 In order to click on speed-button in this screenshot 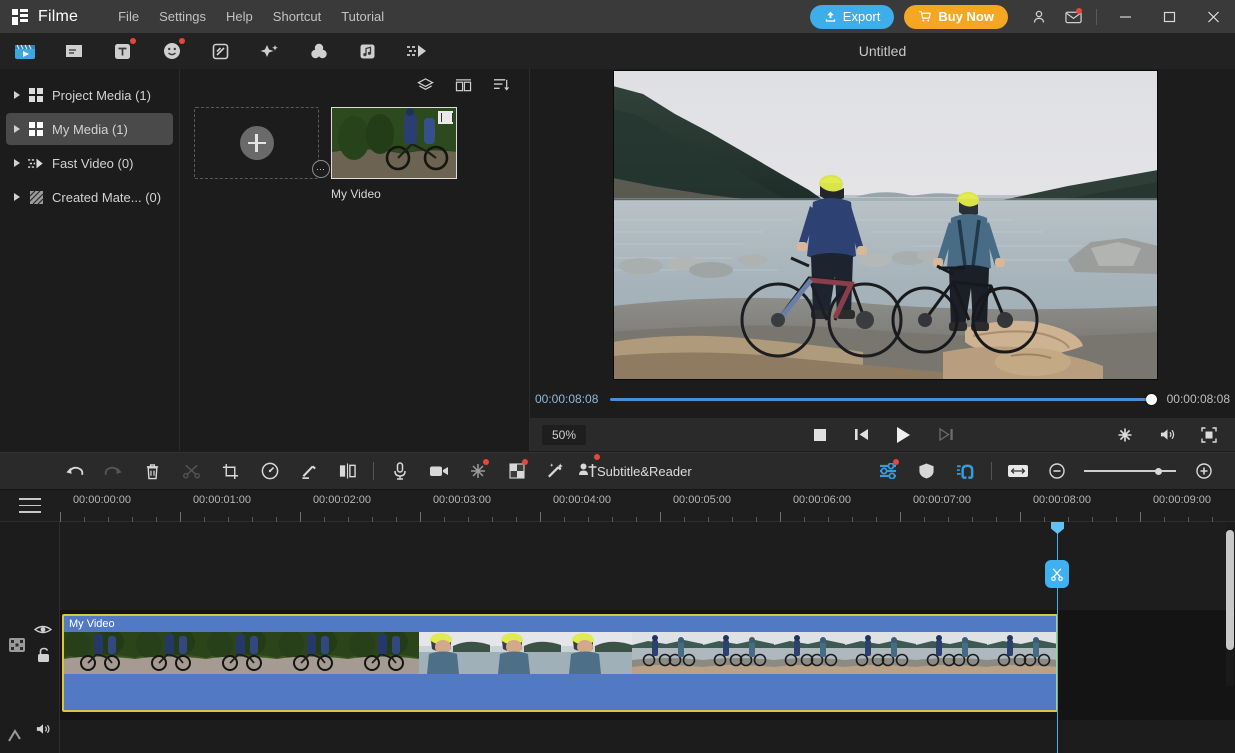, I will do `click(269, 471)`.